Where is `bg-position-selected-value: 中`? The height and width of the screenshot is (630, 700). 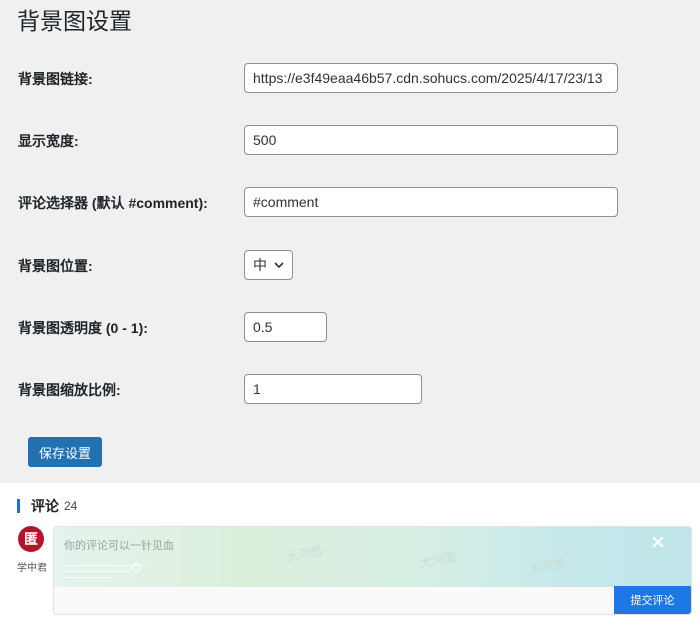
bg-position-selected-value: 中 is located at coordinates (260, 265).